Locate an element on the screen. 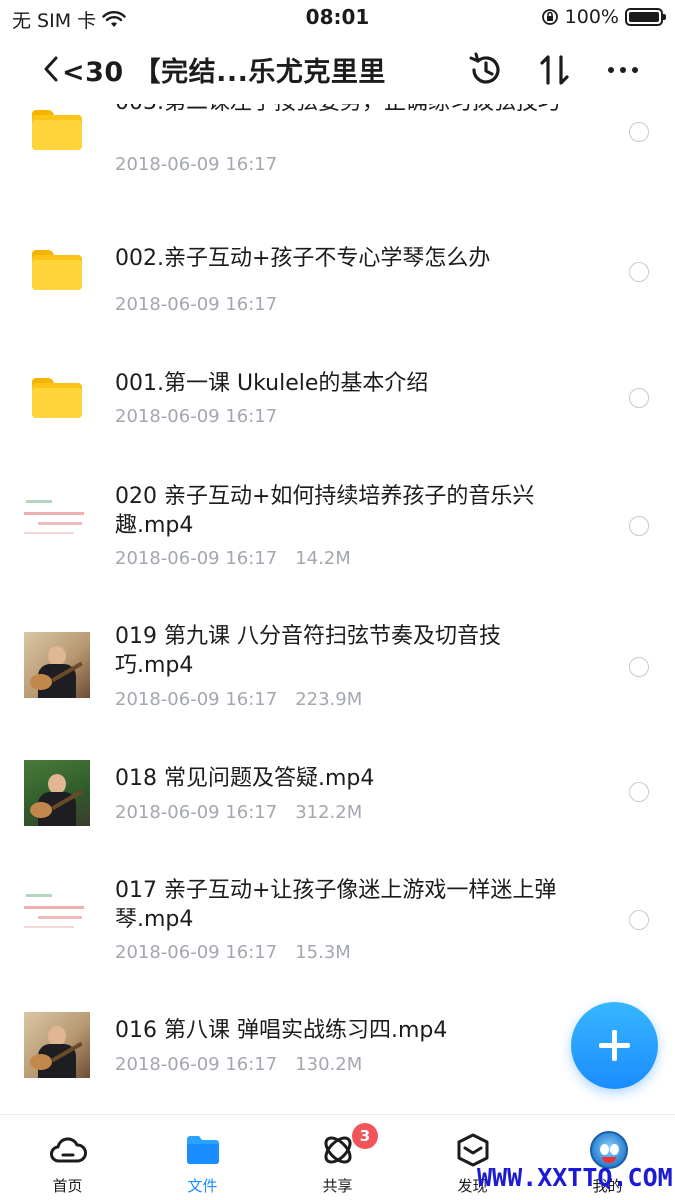 The image size is (675, 1200). file-size: 312.2M is located at coordinates (329, 812).